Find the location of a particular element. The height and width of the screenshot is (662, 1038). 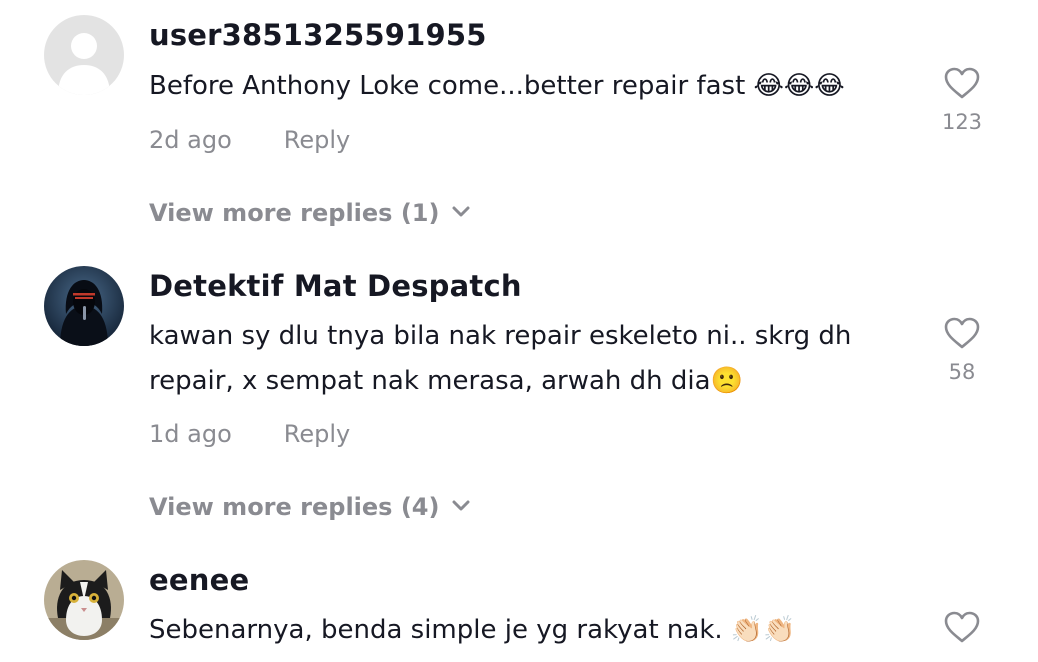

like-count: 123 is located at coordinates (962, 122).